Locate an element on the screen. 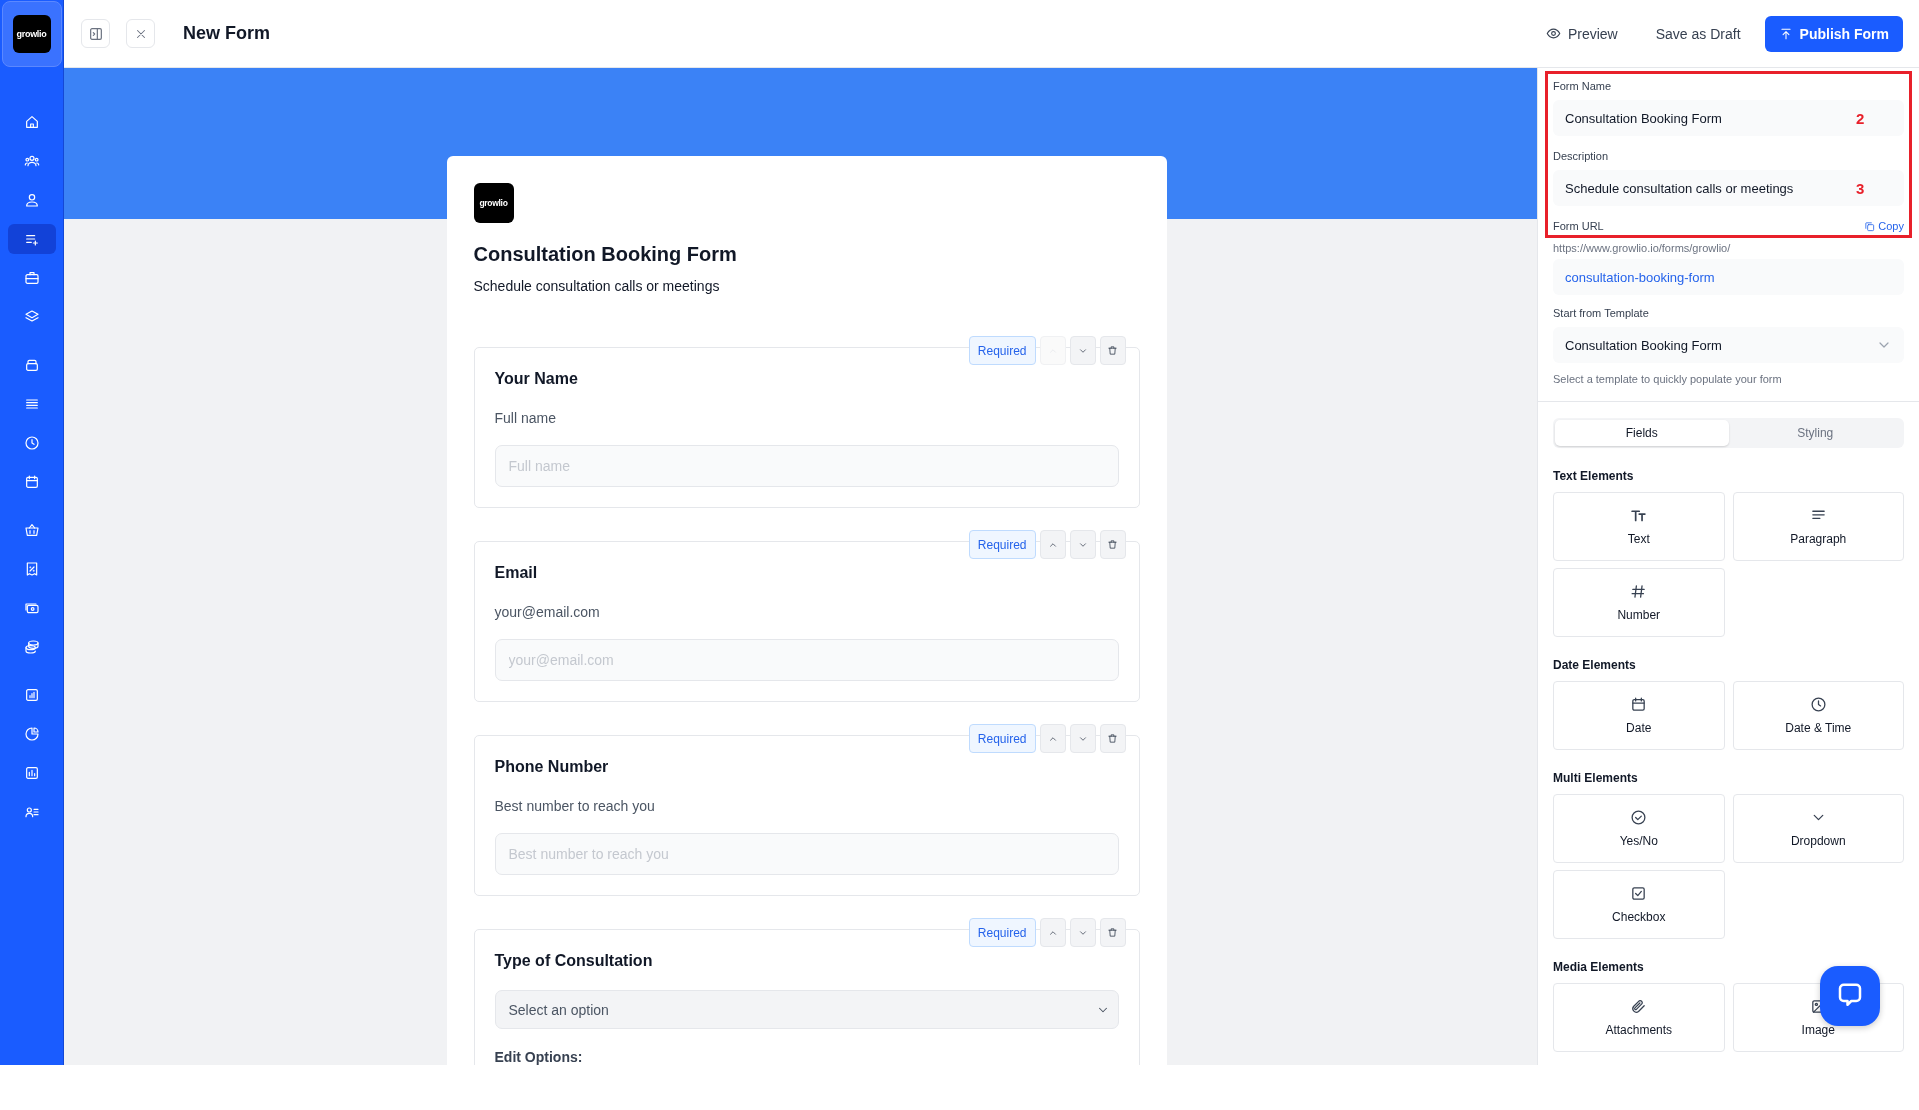 The height and width of the screenshot is (1110, 1919). element-tile: Dropdown is located at coordinates (1818, 828).